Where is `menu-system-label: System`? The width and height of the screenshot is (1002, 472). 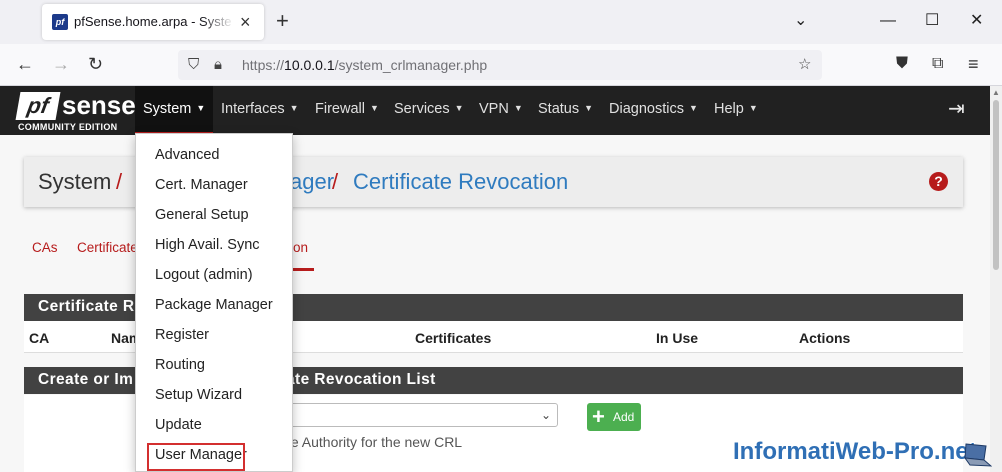
menu-system-label: System is located at coordinates (167, 109).